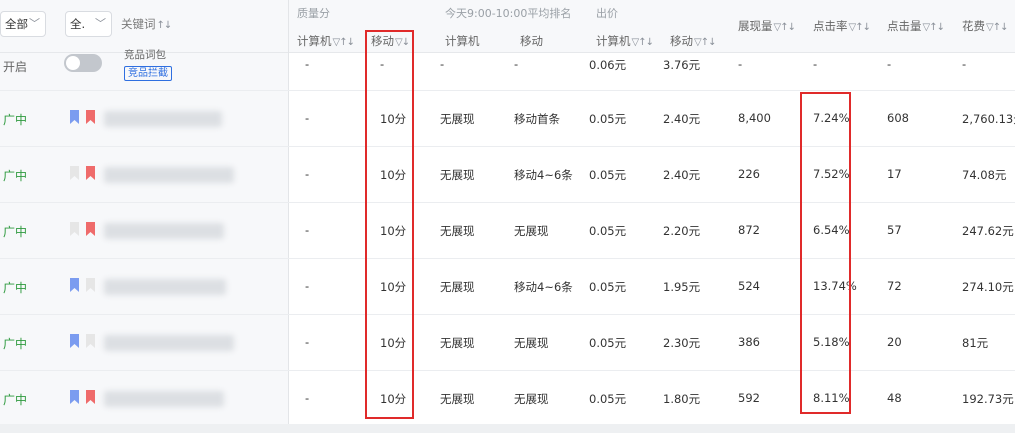  I want to click on group-quality: 质量分, so click(313, 13).